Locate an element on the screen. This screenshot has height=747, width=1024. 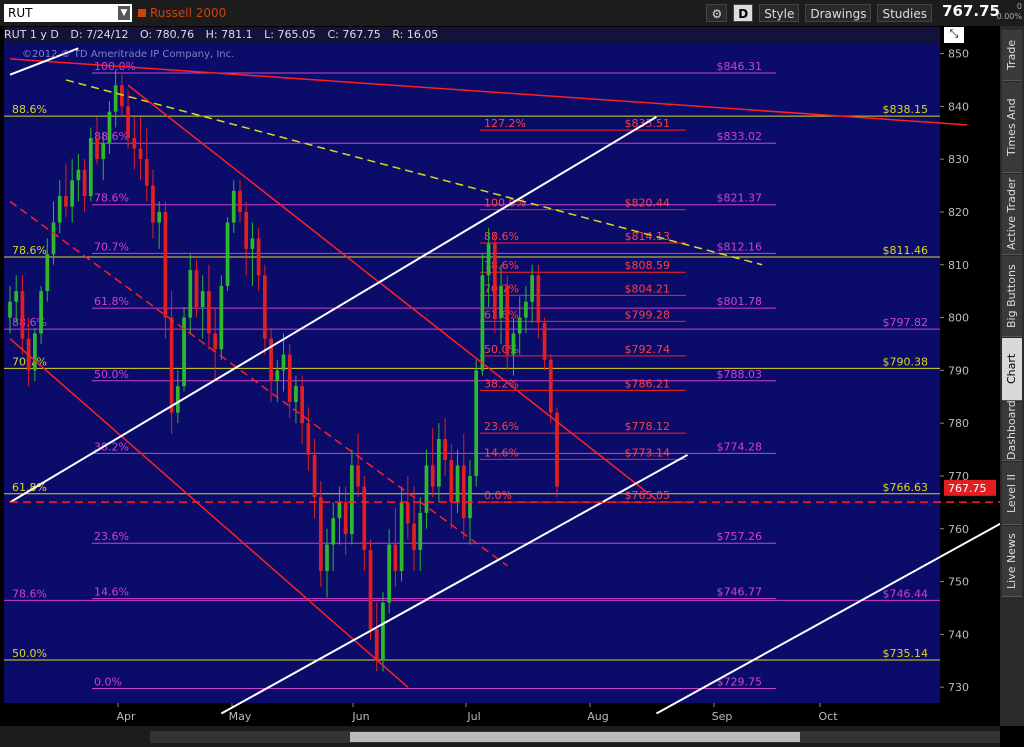
symbol-input: RUT ▼ is located at coordinates (68, 13).